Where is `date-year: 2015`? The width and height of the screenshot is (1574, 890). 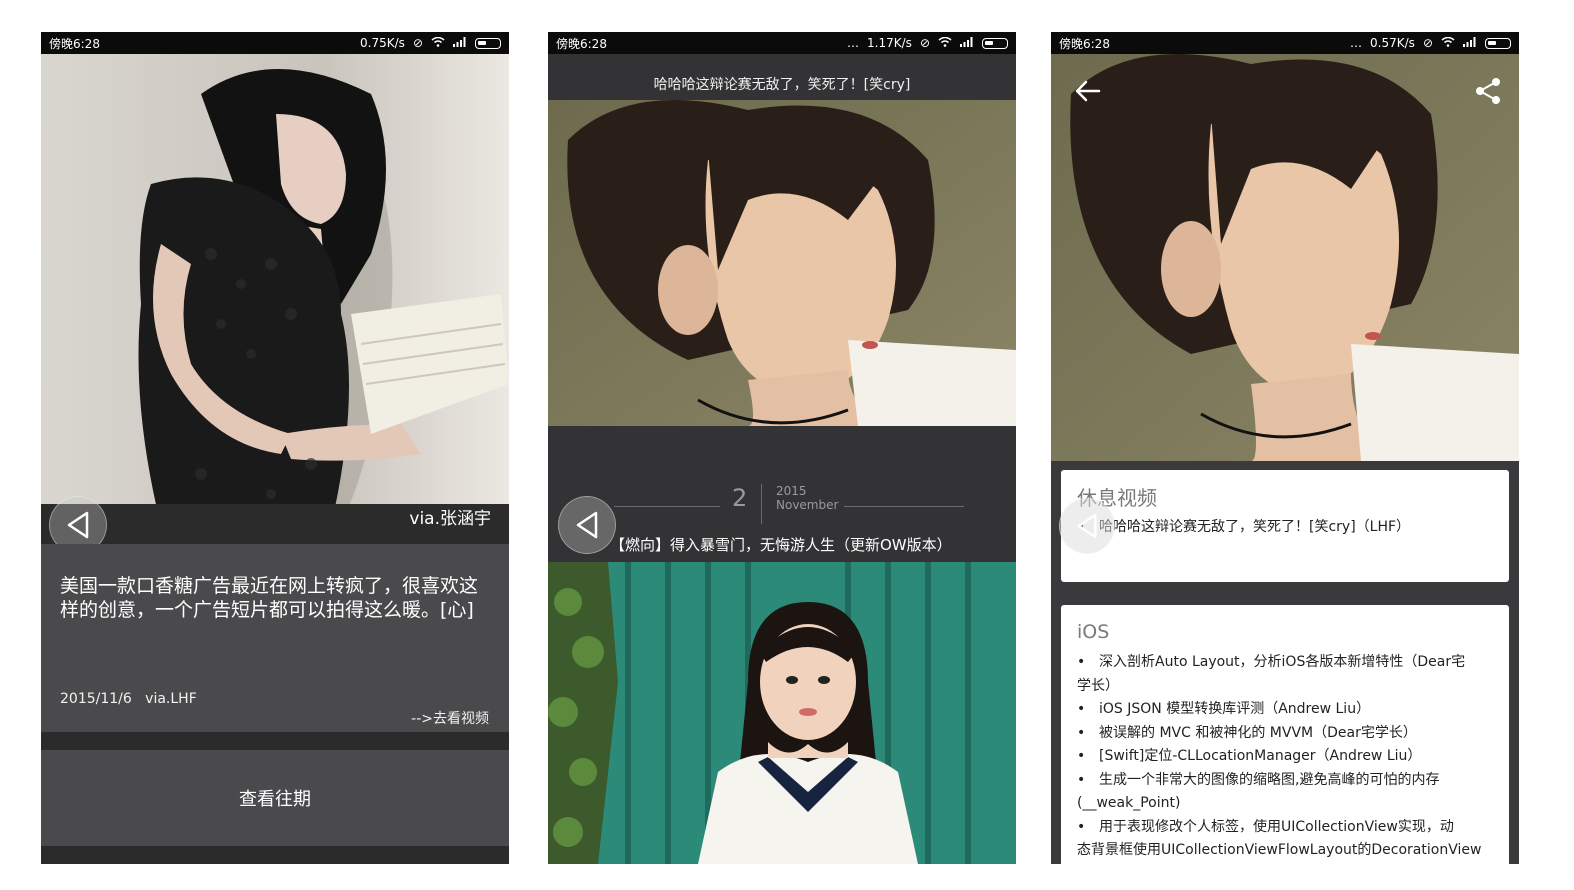
date-year: 2015 is located at coordinates (791, 491).